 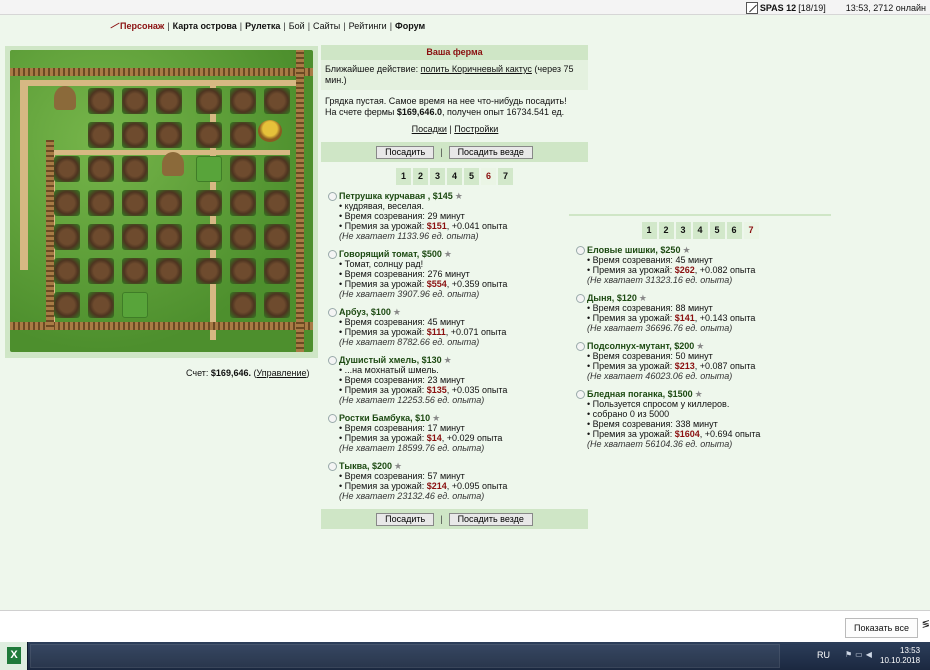 I want to click on nav-link: Сайты, so click(x=326, y=26).